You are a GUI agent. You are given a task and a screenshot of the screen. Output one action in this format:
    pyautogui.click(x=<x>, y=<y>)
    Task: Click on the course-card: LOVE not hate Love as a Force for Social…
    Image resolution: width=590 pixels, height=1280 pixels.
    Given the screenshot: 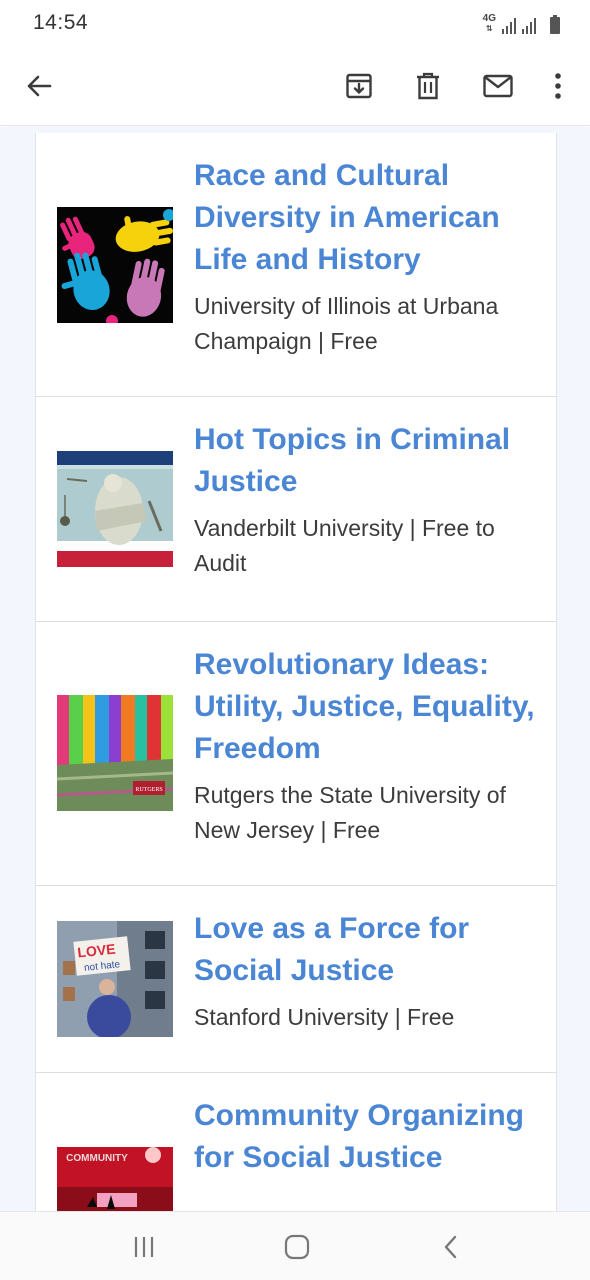 What is the action you would take?
    pyautogui.click(x=296, y=979)
    